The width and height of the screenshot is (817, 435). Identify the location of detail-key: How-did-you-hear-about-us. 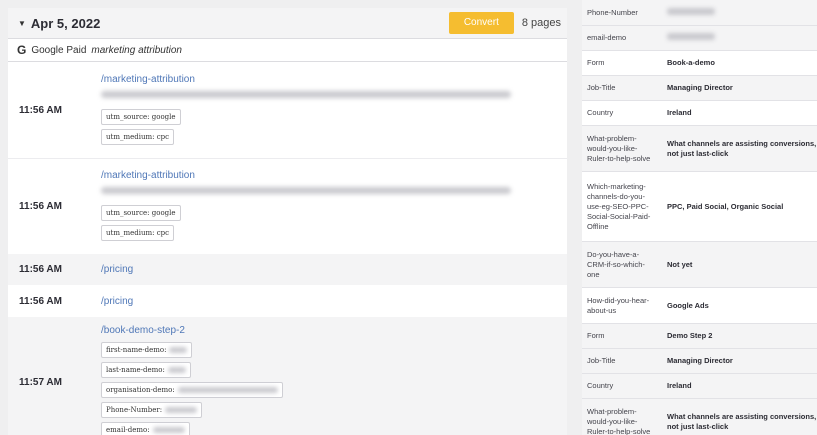
(618, 305).